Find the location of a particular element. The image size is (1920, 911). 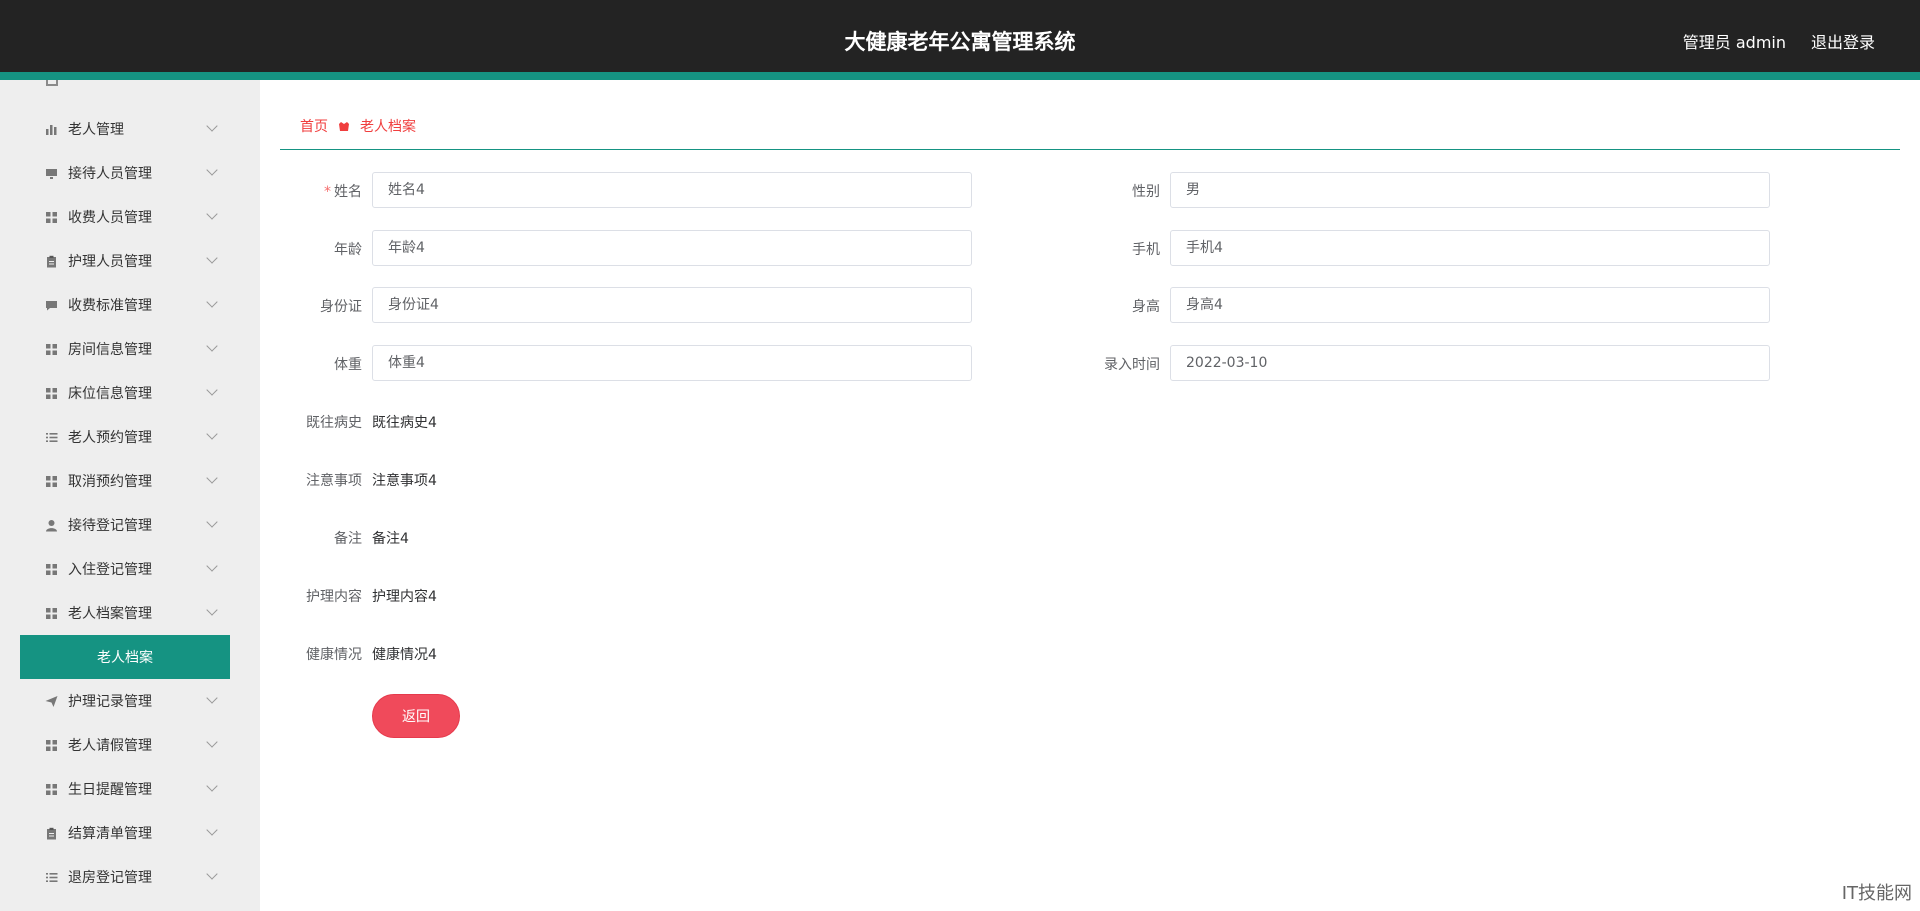

sidebar-item-label: 老人预约管理 is located at coordinates (110, 438).